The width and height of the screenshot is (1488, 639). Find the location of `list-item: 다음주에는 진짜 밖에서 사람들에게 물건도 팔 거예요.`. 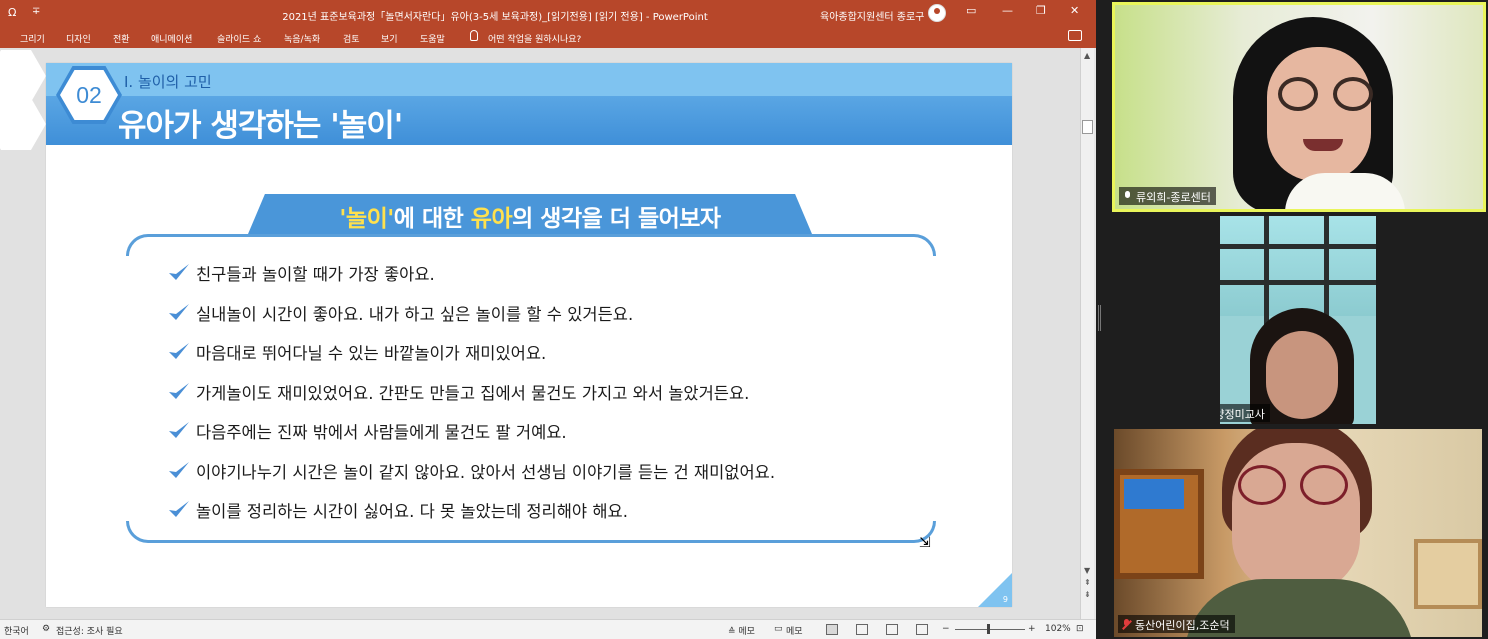

list-item: 다음주에는 진짜 밖에서 사람들에게 물건도 팔 거예요. is located at coordinates (568, 433).